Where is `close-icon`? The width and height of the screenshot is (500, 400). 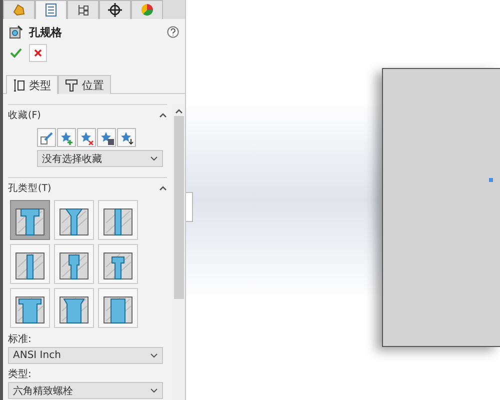 close-icon is located at coordinates (38, 53).